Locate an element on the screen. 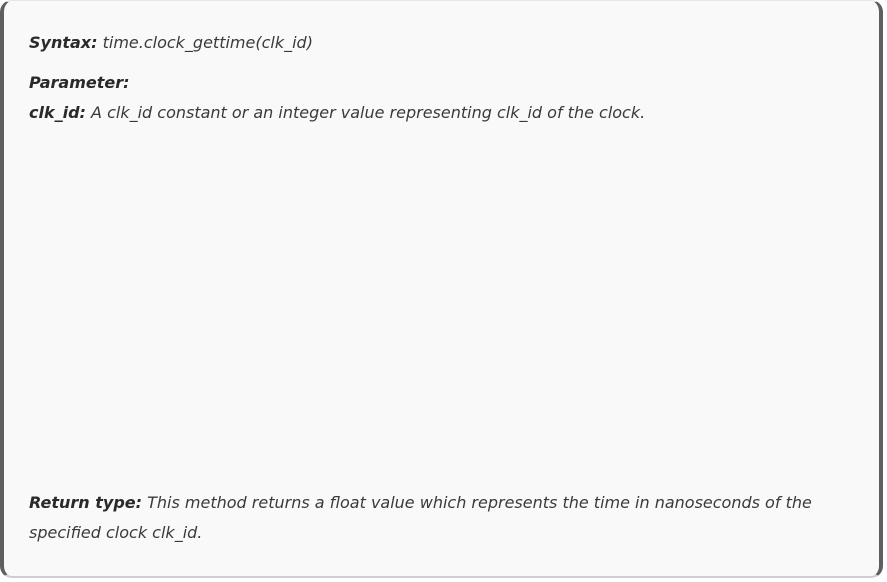  syntax-line: Syntax: time.clock_gettime(clk_id) is located at coordinates (434, 43).